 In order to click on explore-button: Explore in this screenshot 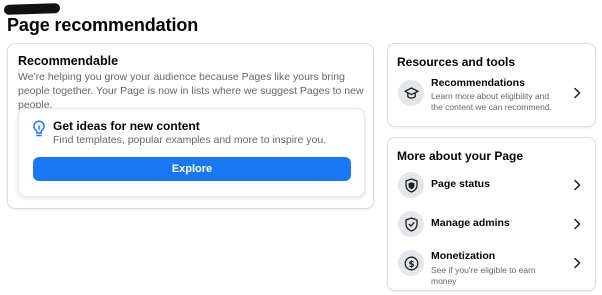, I will do `click(192, 169)`.